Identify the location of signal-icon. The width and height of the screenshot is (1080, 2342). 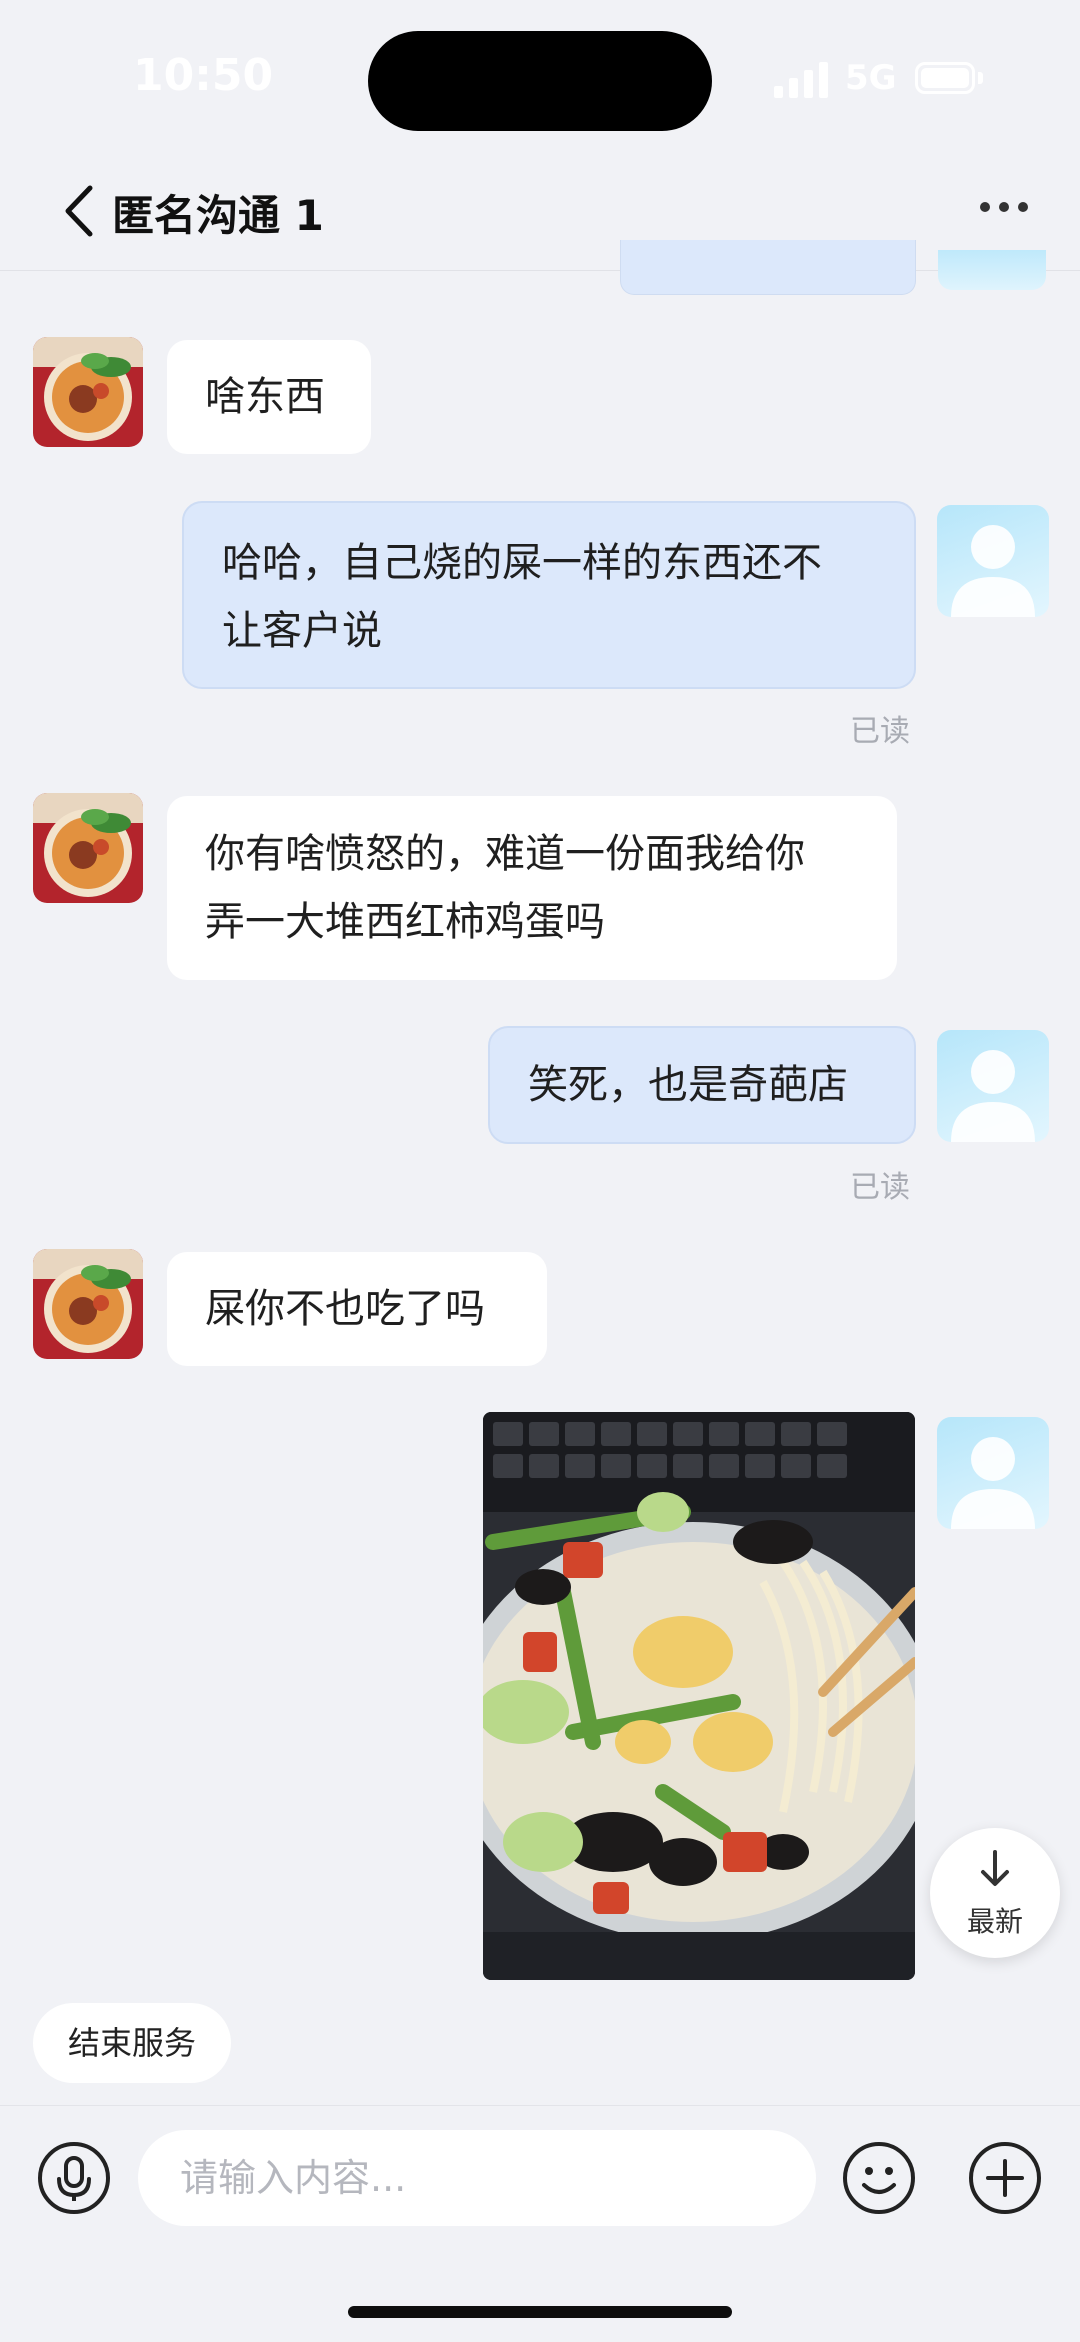
(802, 80).